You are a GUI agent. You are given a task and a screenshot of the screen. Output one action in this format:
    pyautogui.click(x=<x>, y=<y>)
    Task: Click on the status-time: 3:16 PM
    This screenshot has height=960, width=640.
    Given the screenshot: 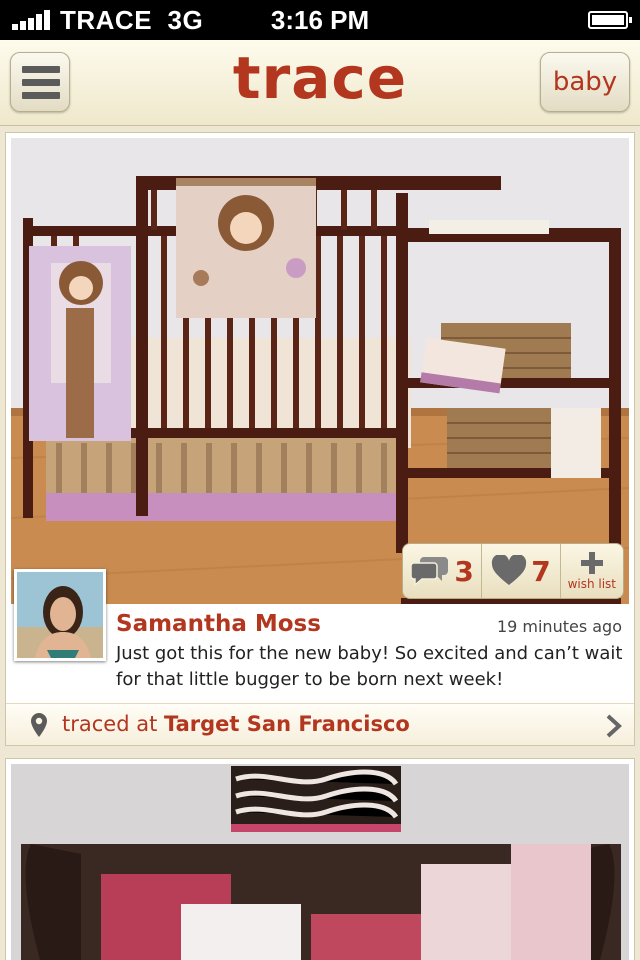 What is the action you would take?
    pyautogui.click(x=320, y=20)
    